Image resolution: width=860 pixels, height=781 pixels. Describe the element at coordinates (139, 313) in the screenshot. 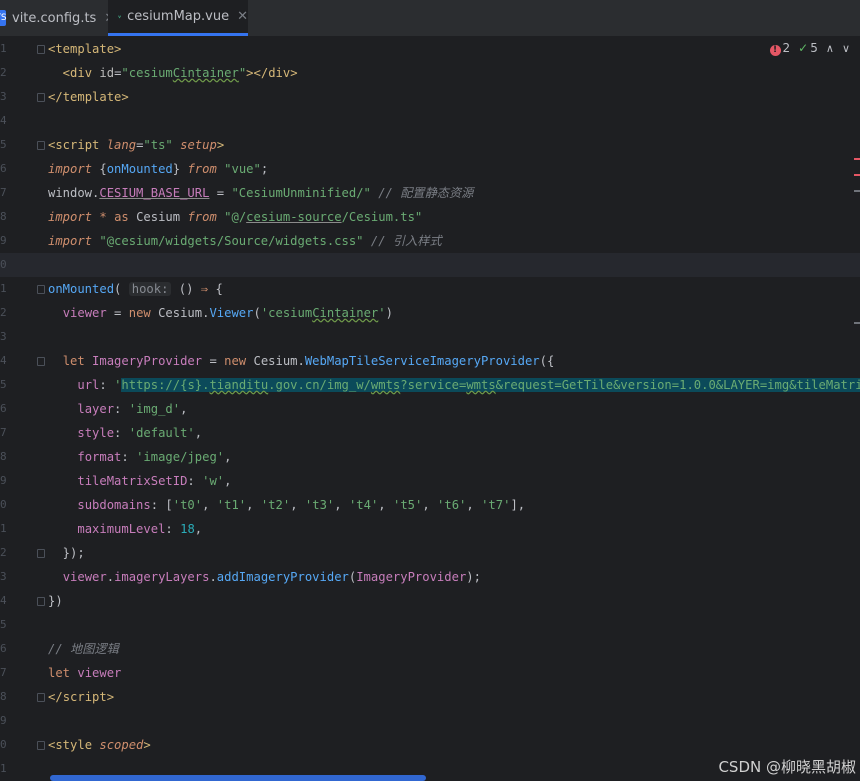

I see `code-token: new` at that location.